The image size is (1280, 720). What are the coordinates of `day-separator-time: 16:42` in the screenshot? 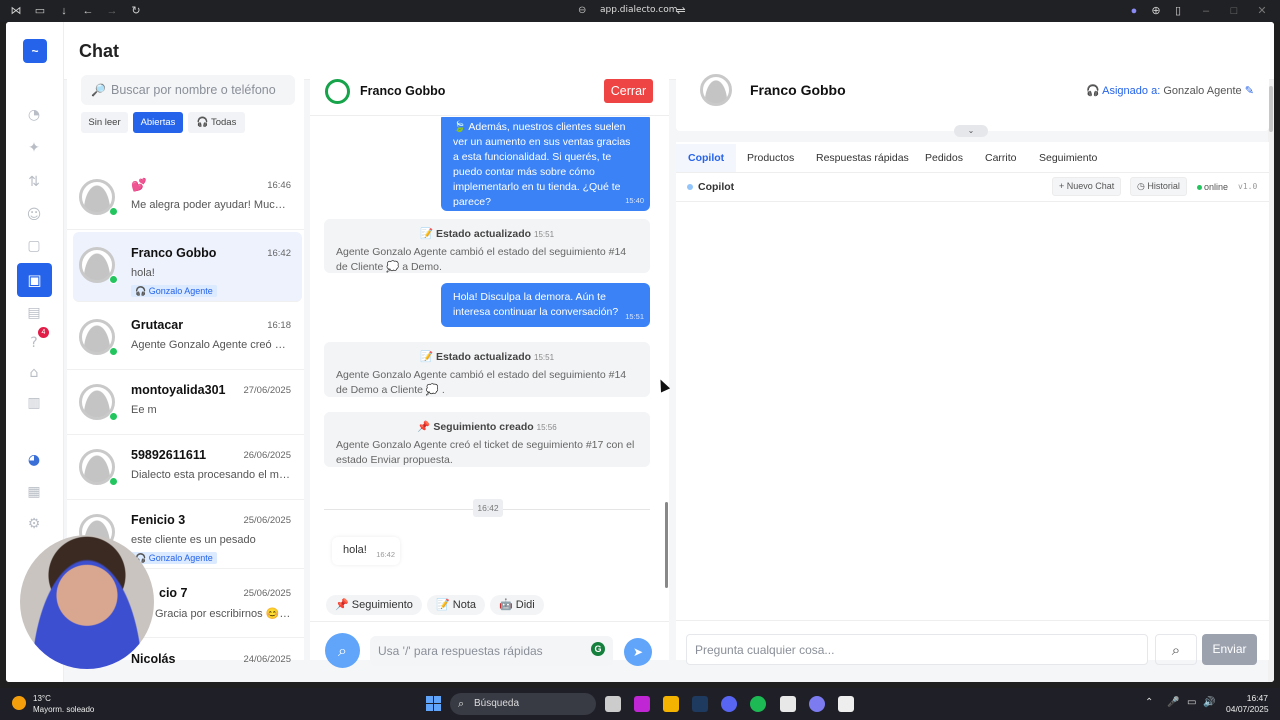 It's located at (488, 508).